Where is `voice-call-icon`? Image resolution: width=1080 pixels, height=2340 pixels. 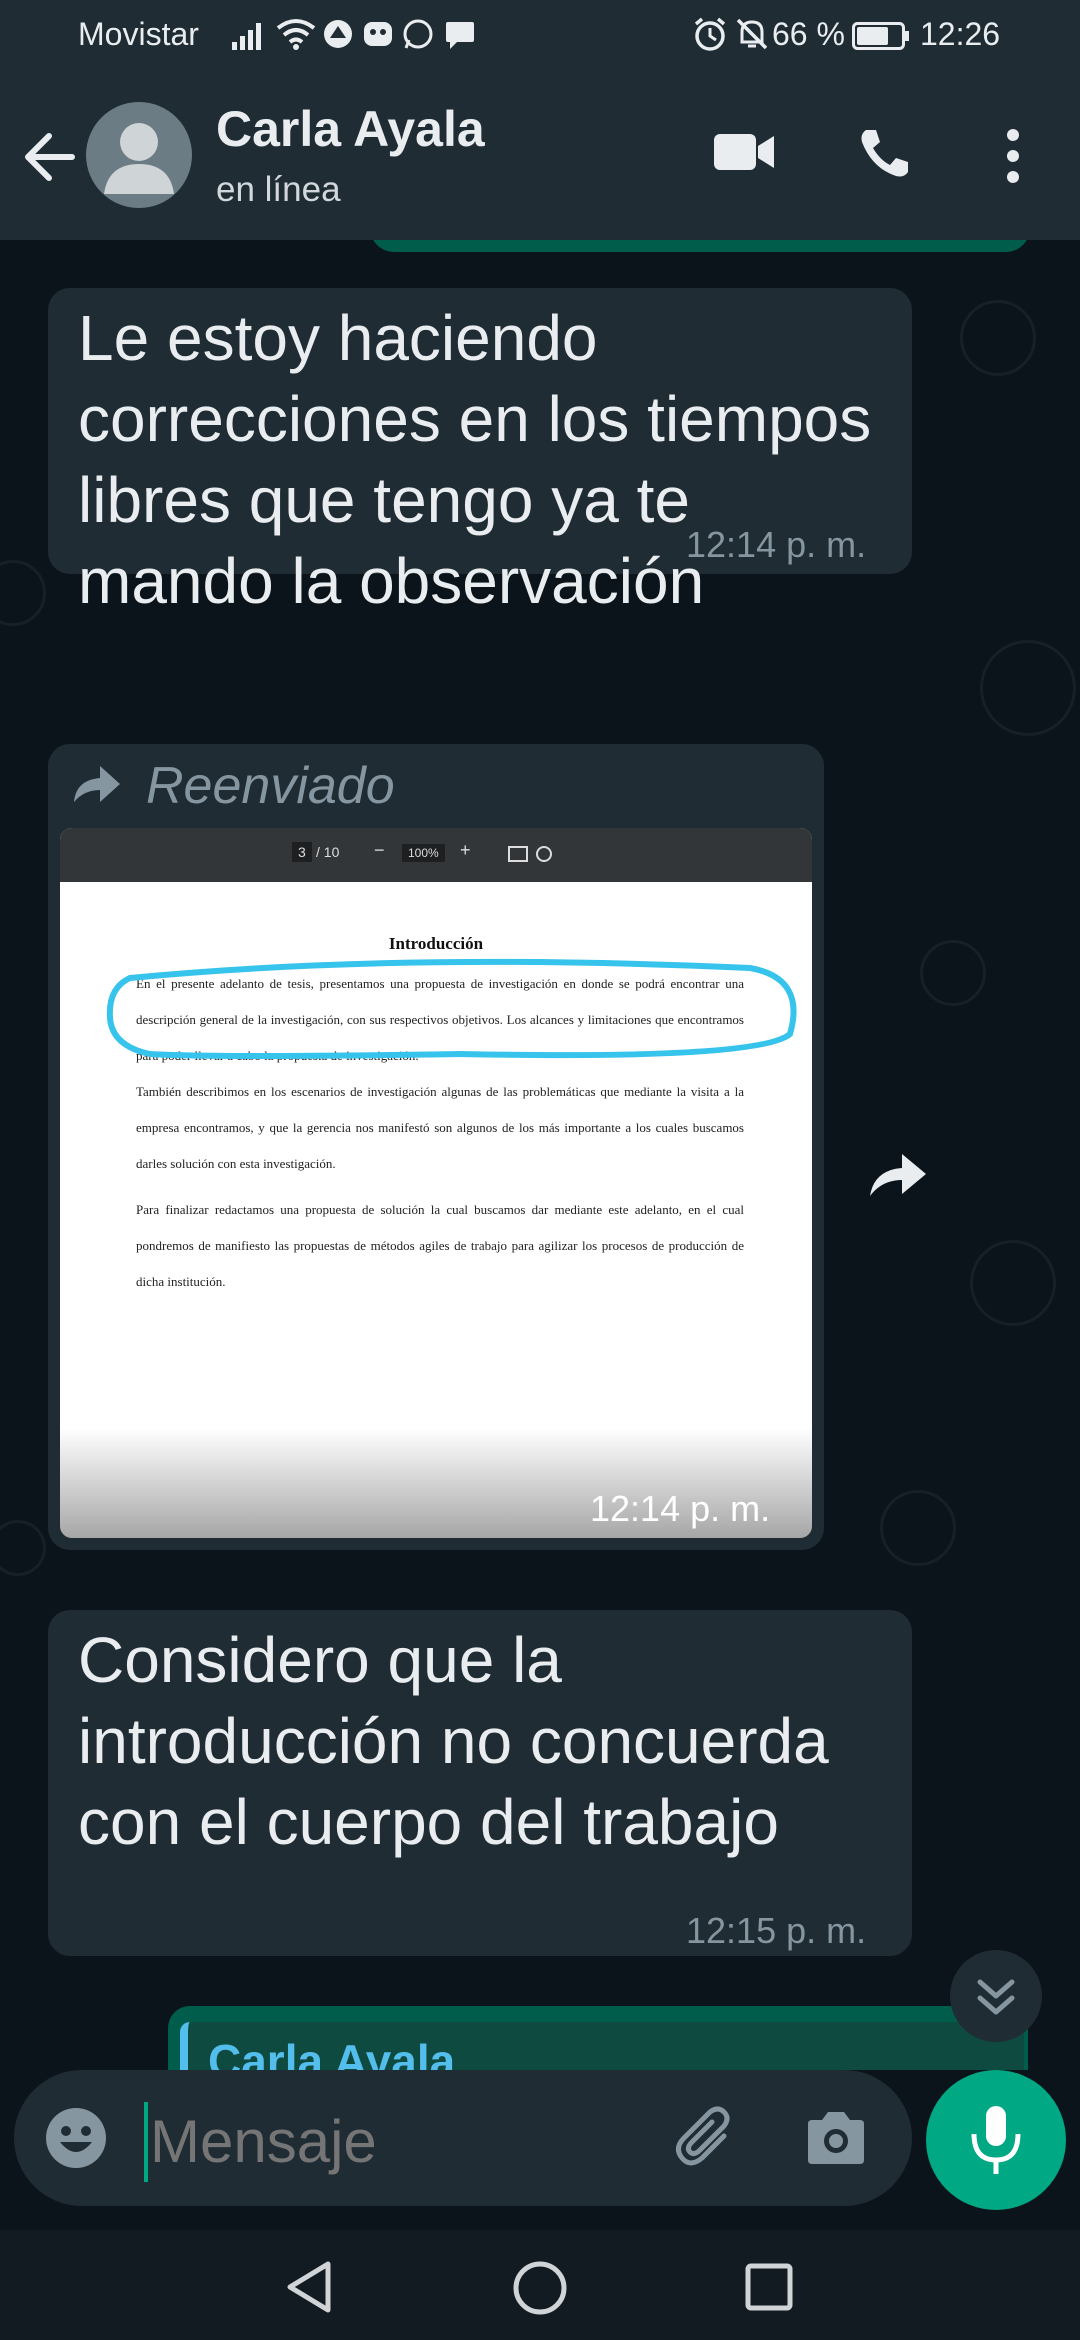
voice-call-icon is located at coordinates (885, 153).